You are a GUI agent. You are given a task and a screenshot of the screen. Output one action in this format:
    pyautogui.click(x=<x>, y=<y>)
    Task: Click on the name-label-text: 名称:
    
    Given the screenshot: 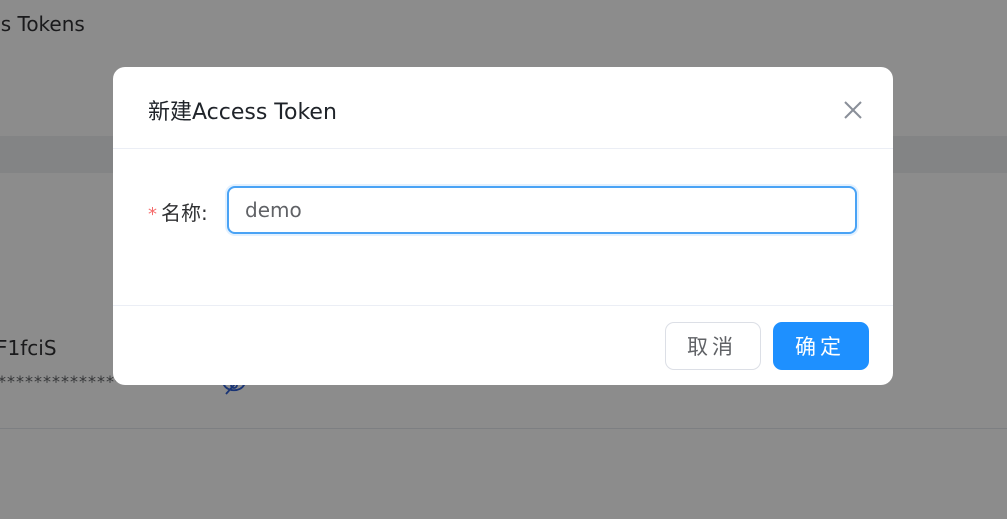 What is the action you would take?
    pyautogui.click(x=184, y=213)
    